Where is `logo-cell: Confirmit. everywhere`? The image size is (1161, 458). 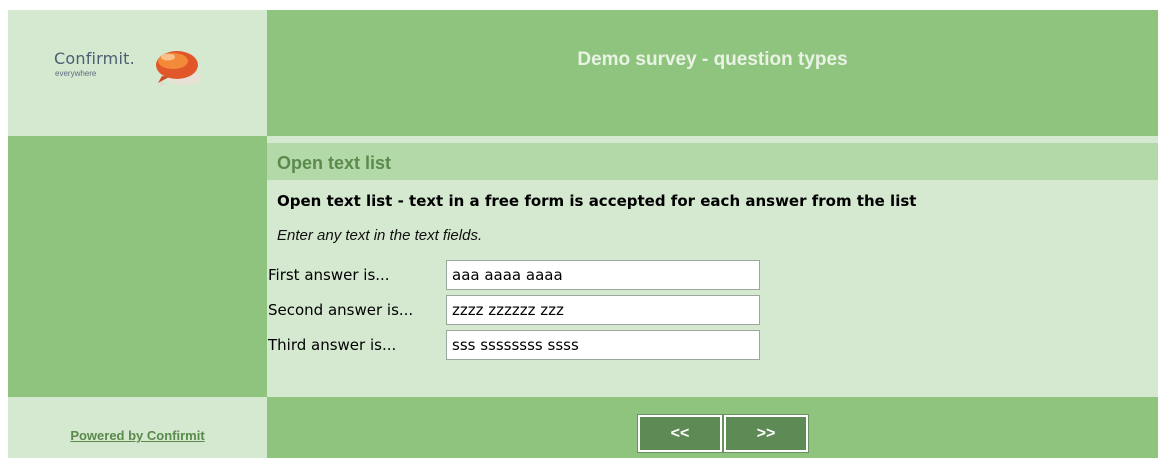
logo-cell: Confirmit. everywhere is located at coordinates (137, 73).